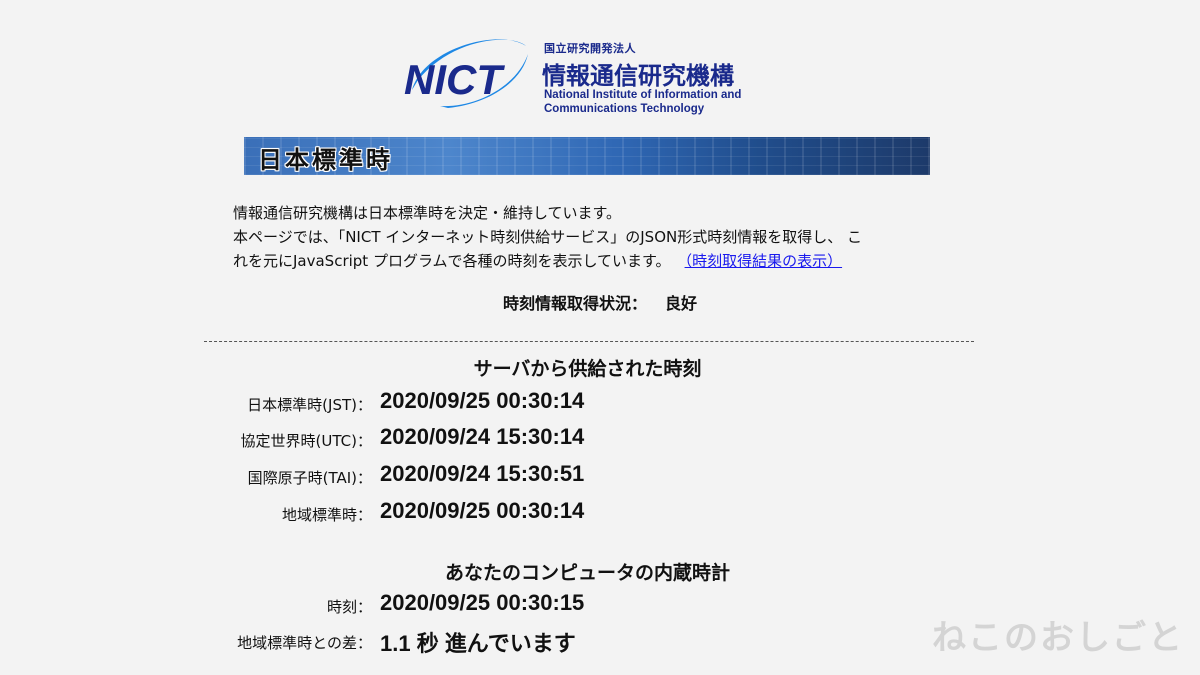 This screenshot has height=675, width=1200. Describe the element at coordinates (589, 341) in the screenshot. I see `section-divider` at that location.